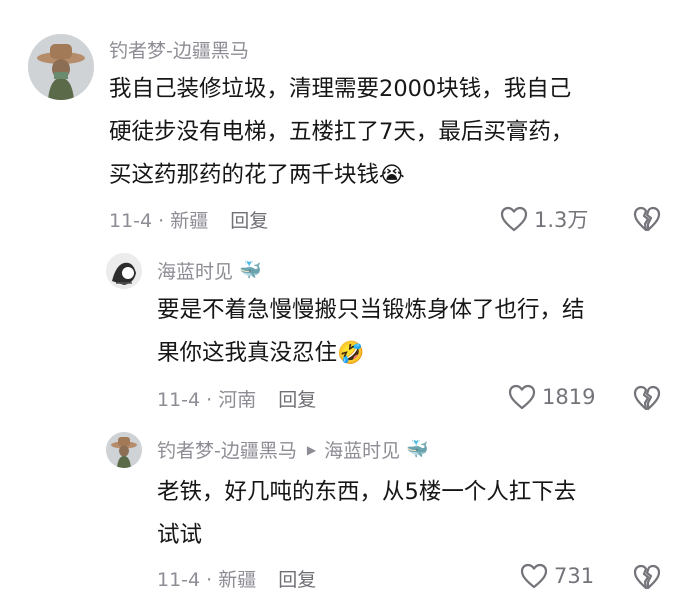 This screenshot has height=608, width=690. Describe the element at coordinates (367, 492) in the screenshot. I see `comment-line: 老铁，好几吨的东西，从5楼一个人扛下去` at that location.